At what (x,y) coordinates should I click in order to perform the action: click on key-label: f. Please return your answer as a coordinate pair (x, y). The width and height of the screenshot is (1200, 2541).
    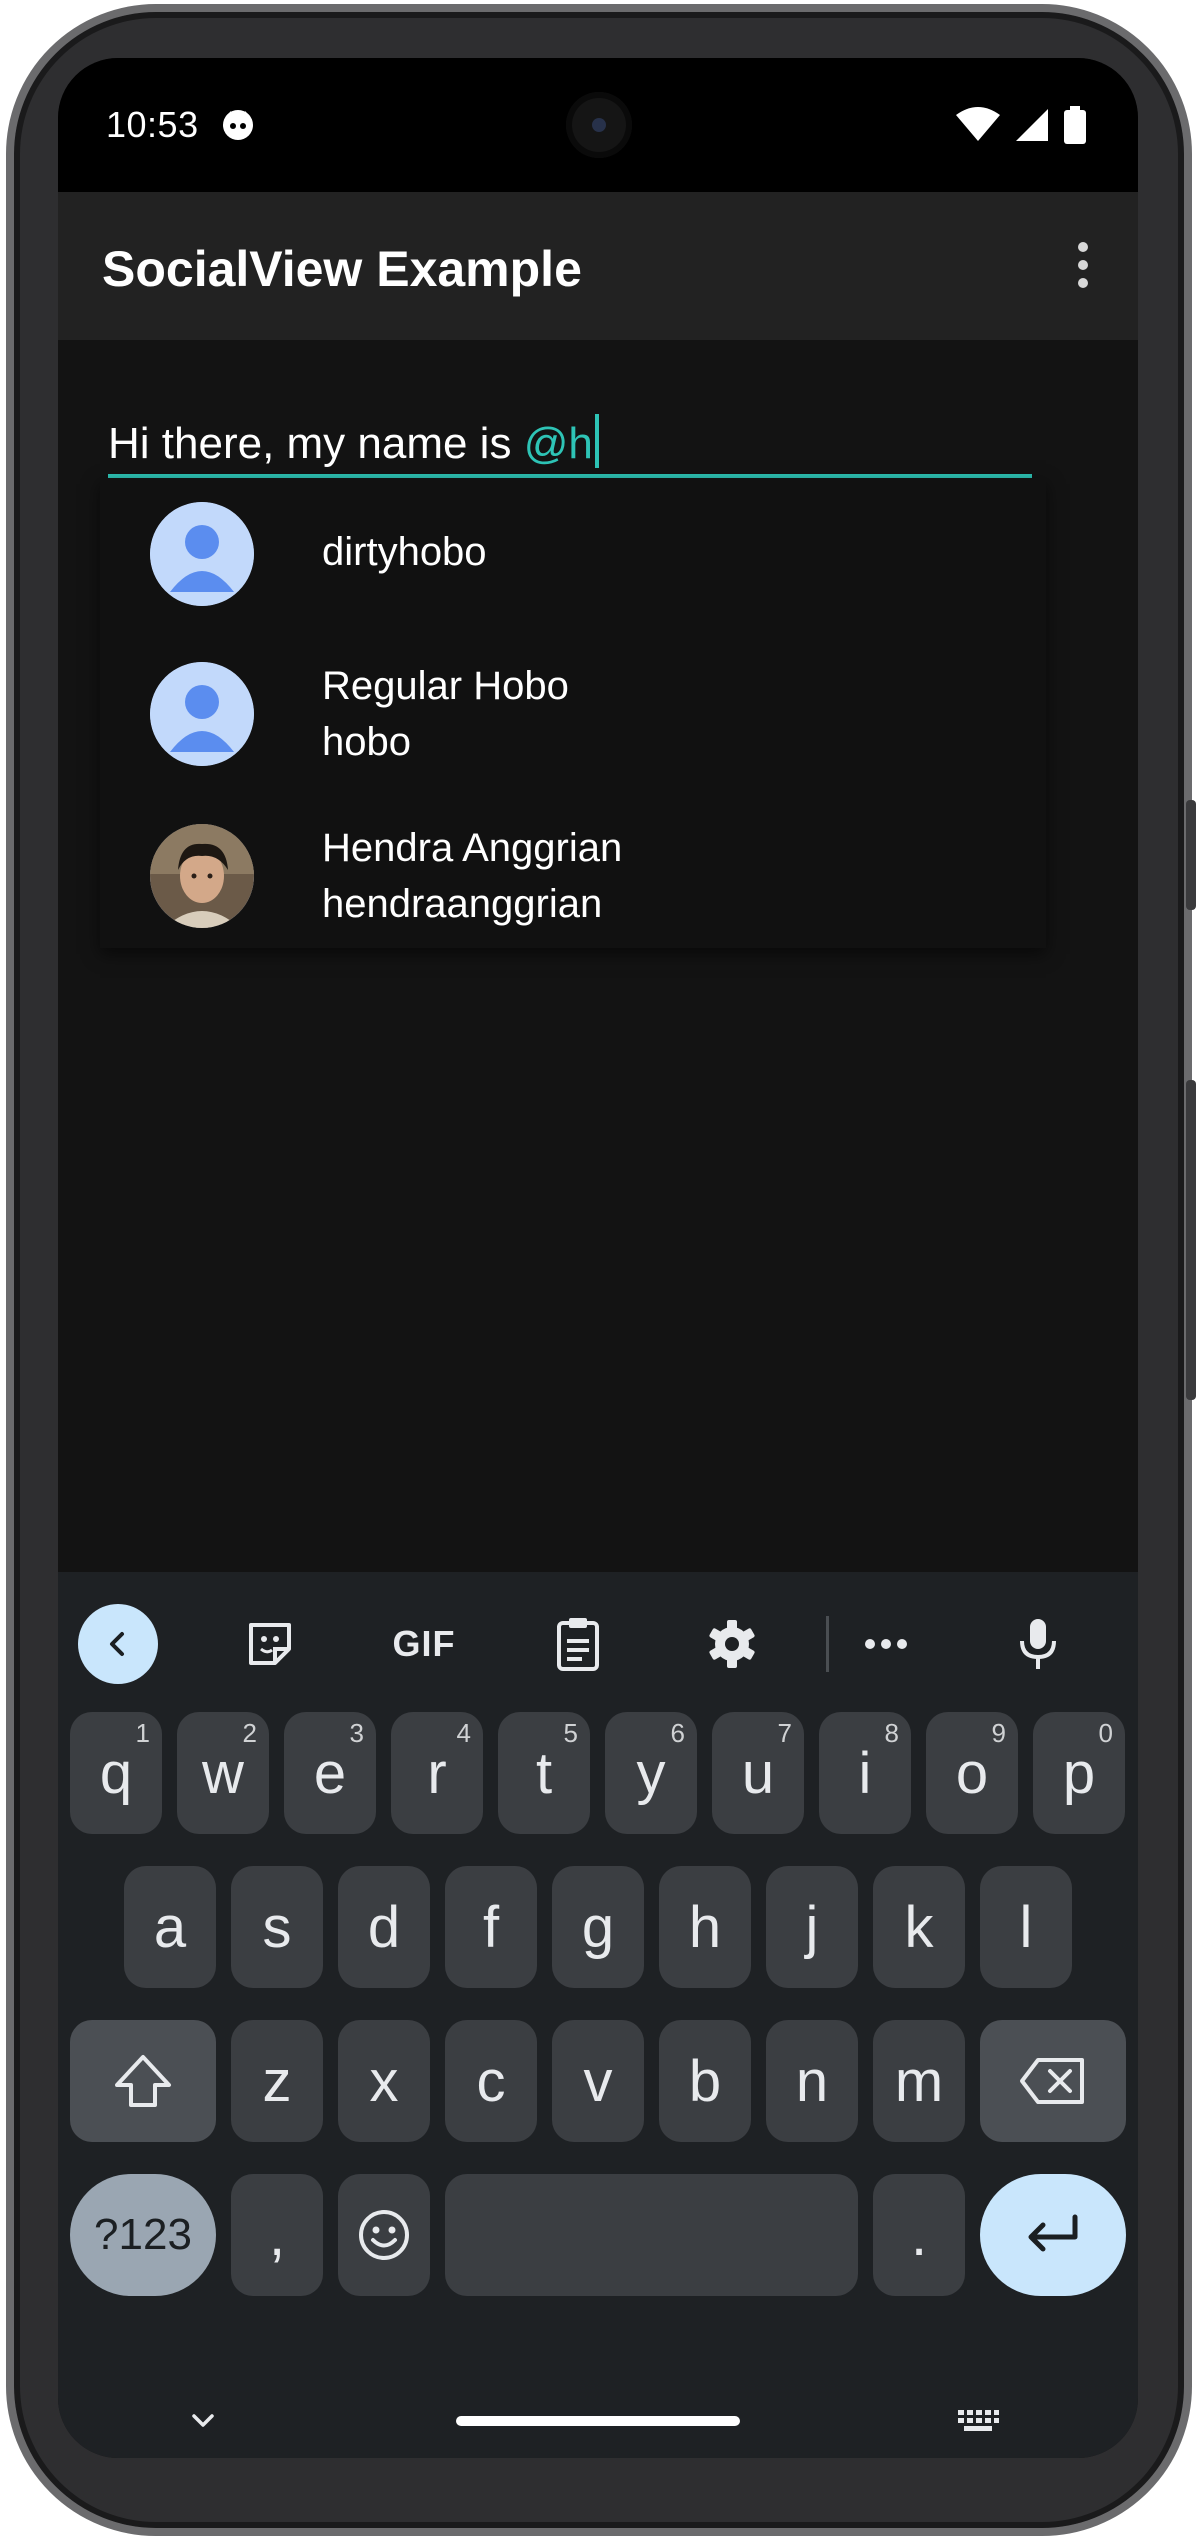
    Looking at the image, I should click on (491, 1927).